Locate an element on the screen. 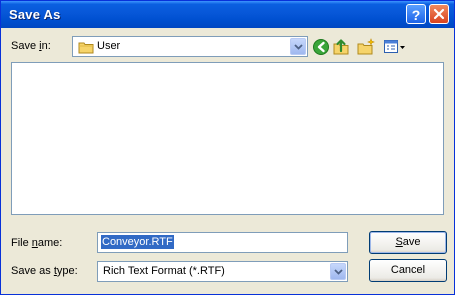  help-button: ? is located at coordinates (416, 14).